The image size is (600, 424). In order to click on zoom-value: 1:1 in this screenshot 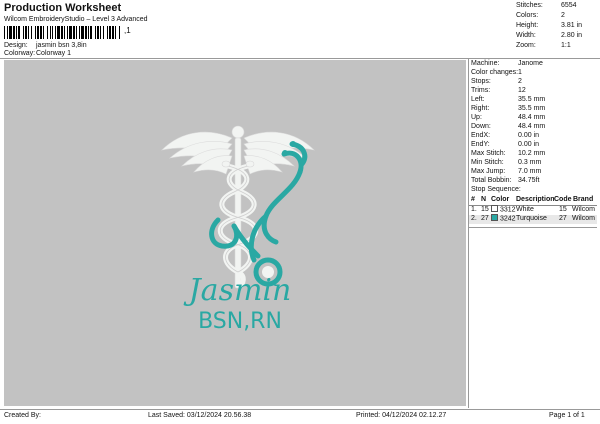, I will do `click(566, 45)`.